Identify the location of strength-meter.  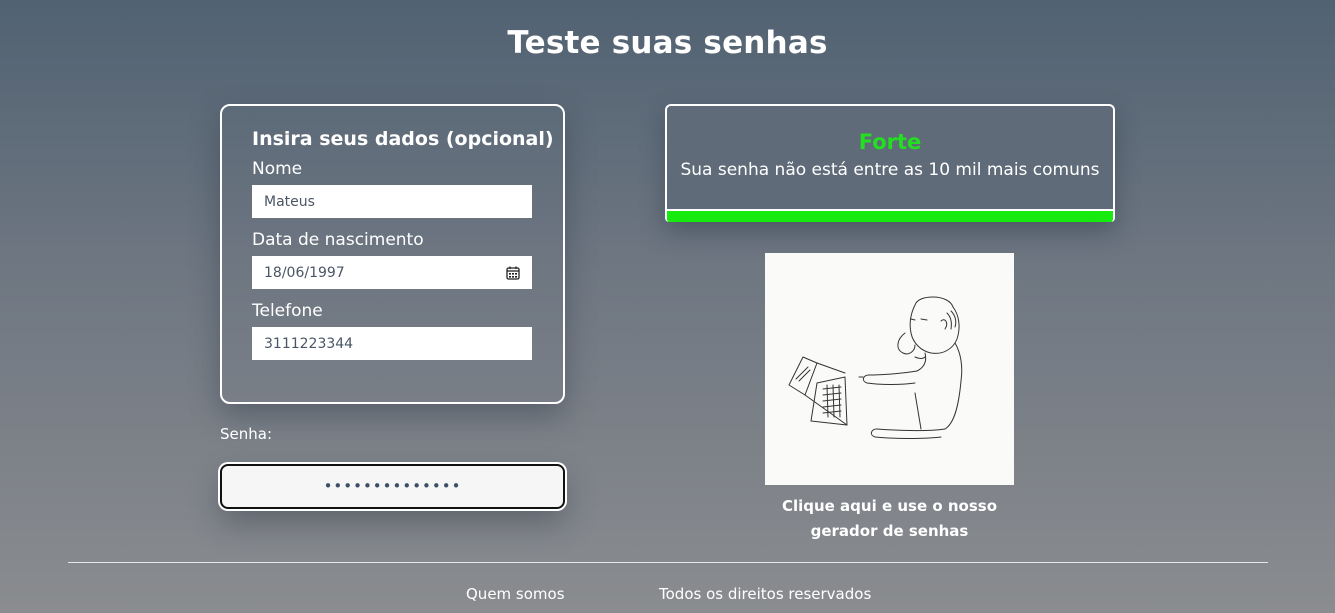
(890, 215).